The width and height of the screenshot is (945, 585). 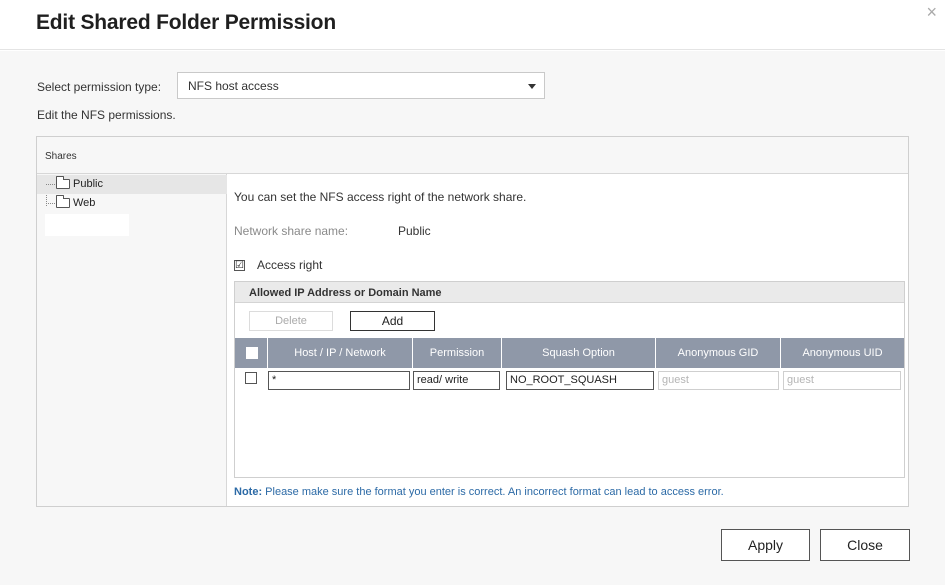 I want to click on squash-option-select: NO_ROOT_SQUASH, so click(x=580, y=380).